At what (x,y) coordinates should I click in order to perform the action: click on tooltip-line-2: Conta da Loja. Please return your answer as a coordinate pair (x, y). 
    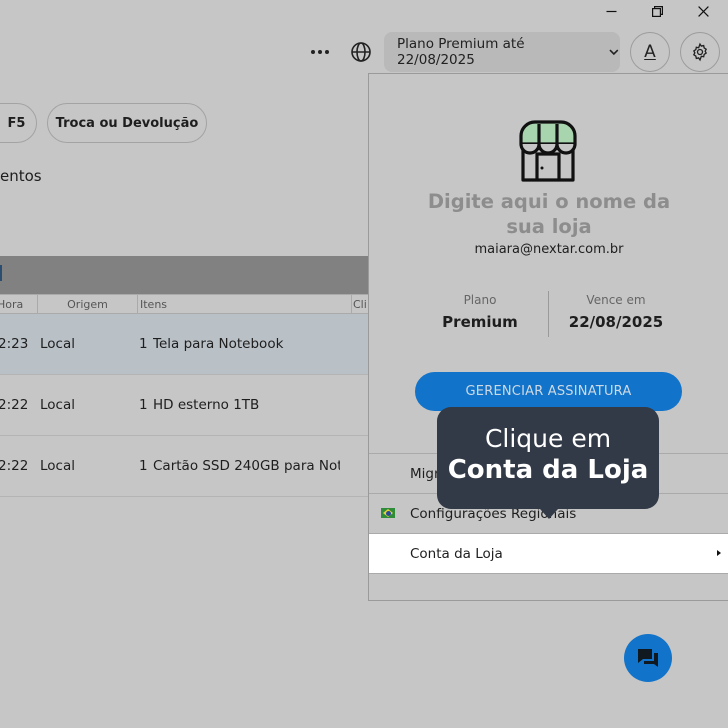
    Looking at the image, I should click on (548, 470).